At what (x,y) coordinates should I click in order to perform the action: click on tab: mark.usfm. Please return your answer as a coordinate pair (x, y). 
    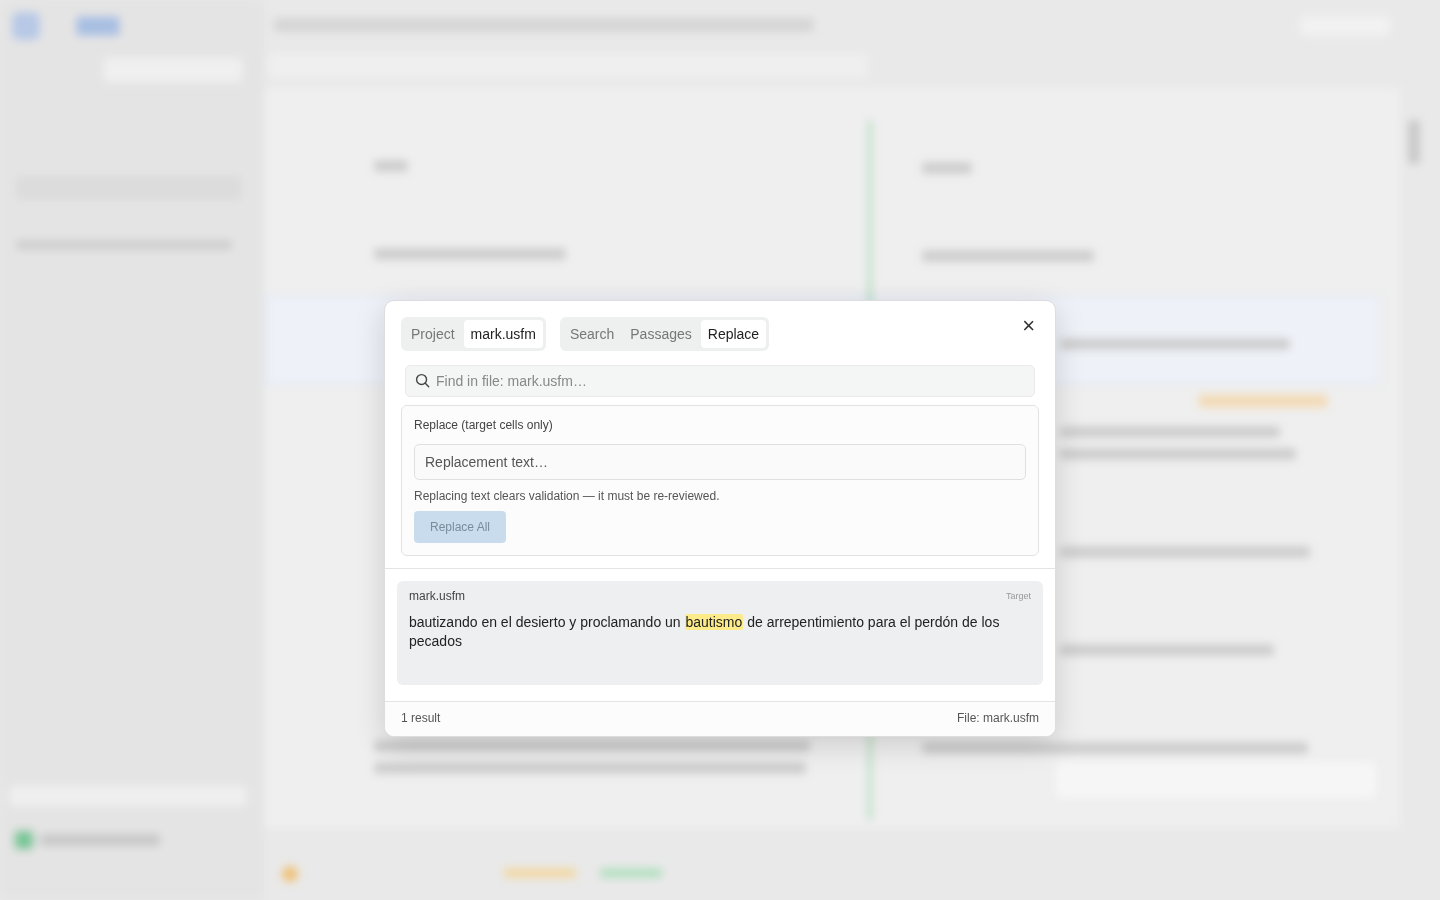
    Looking at the image, I should click on (503, 334).